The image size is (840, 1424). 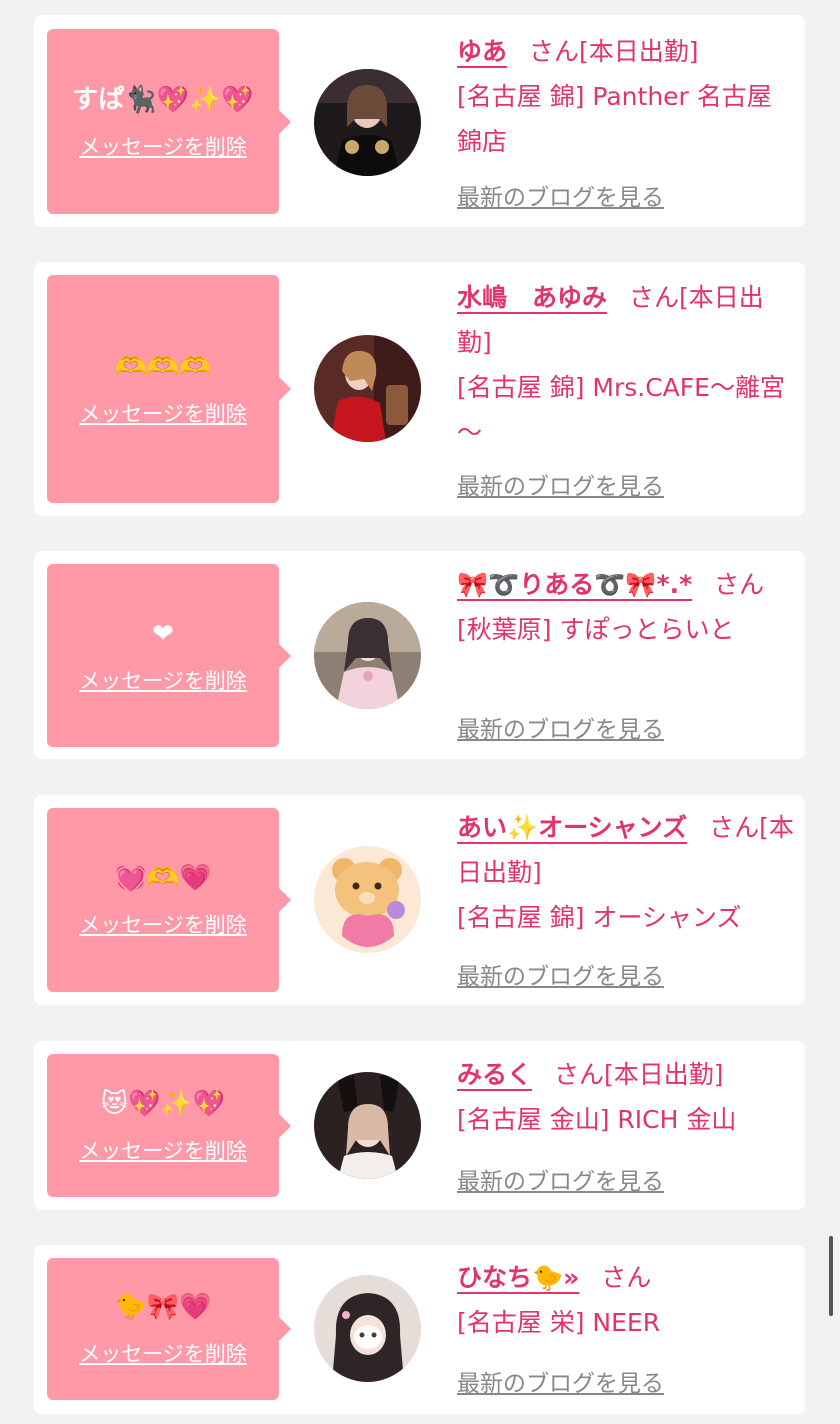 What do you see at coordinates (831, 1276) in the screenshot?
I see `scrollbar` at bounding box center [831, 1276].